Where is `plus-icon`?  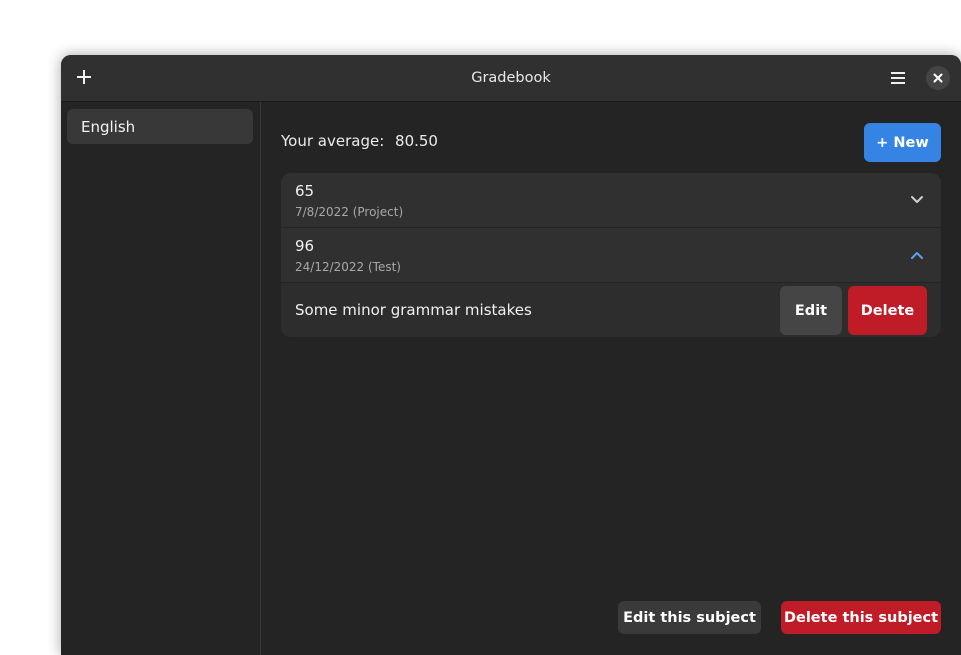 plus-icon is located at coordinates (84, 77).